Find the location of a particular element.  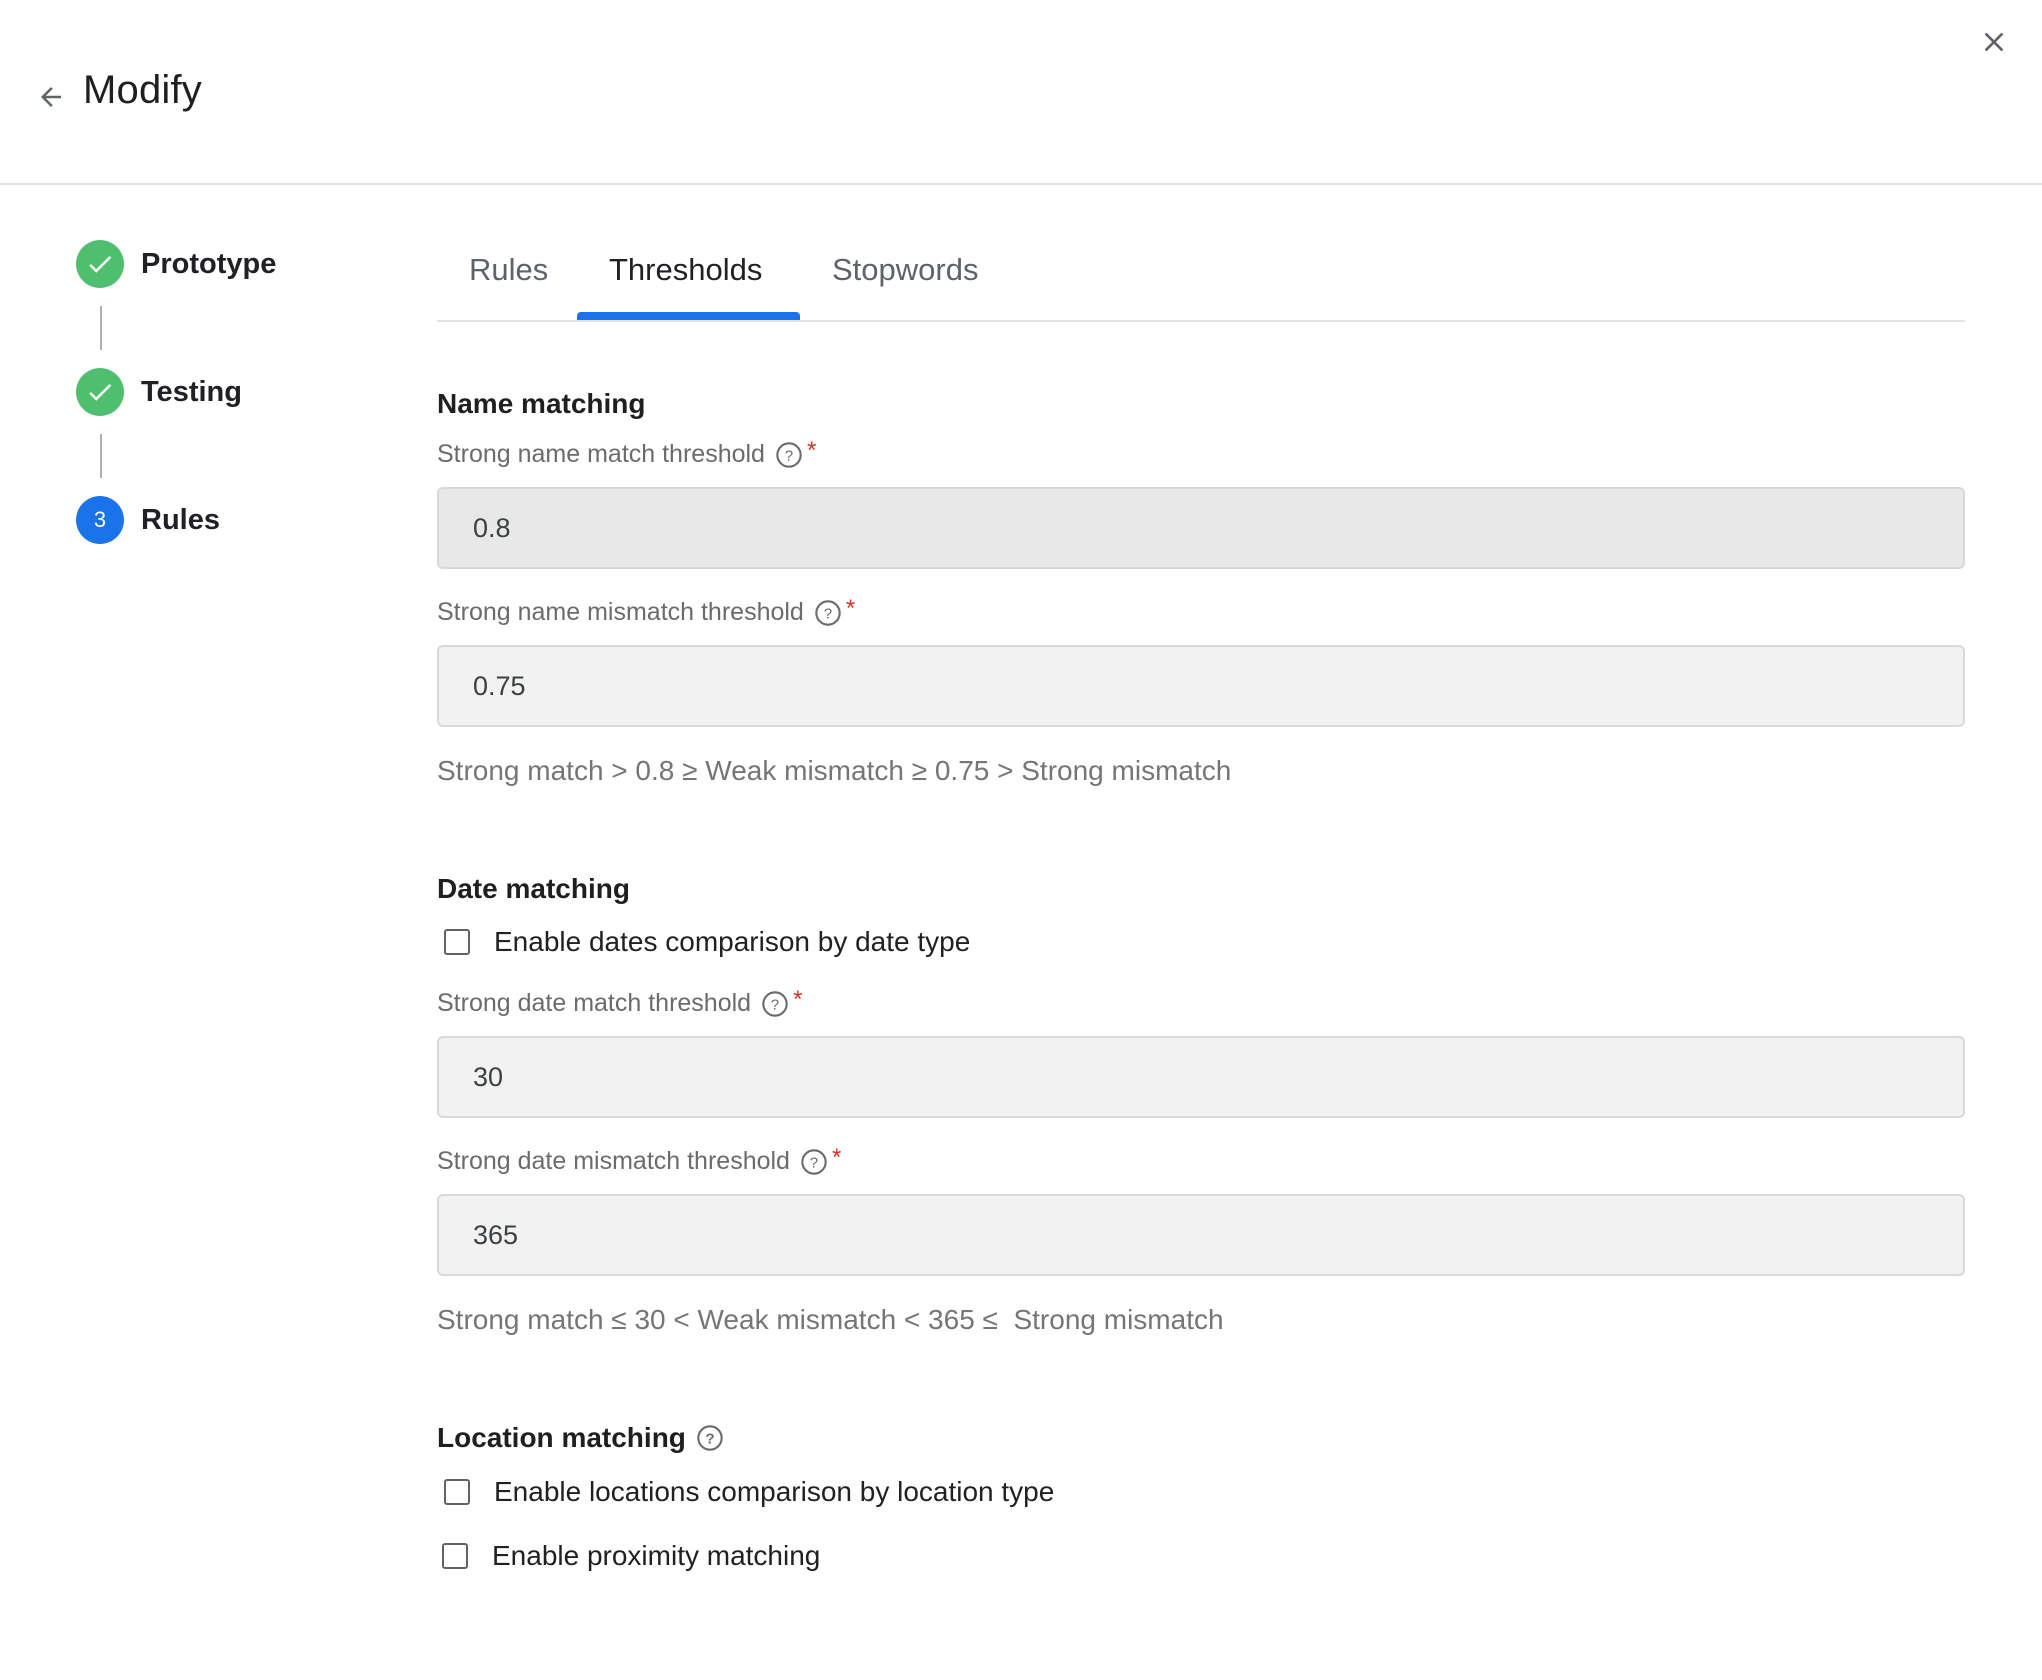

field-label-strong-name-mismatch: Strong name mismatch threshold ? * is located at coordinates (646, 610).